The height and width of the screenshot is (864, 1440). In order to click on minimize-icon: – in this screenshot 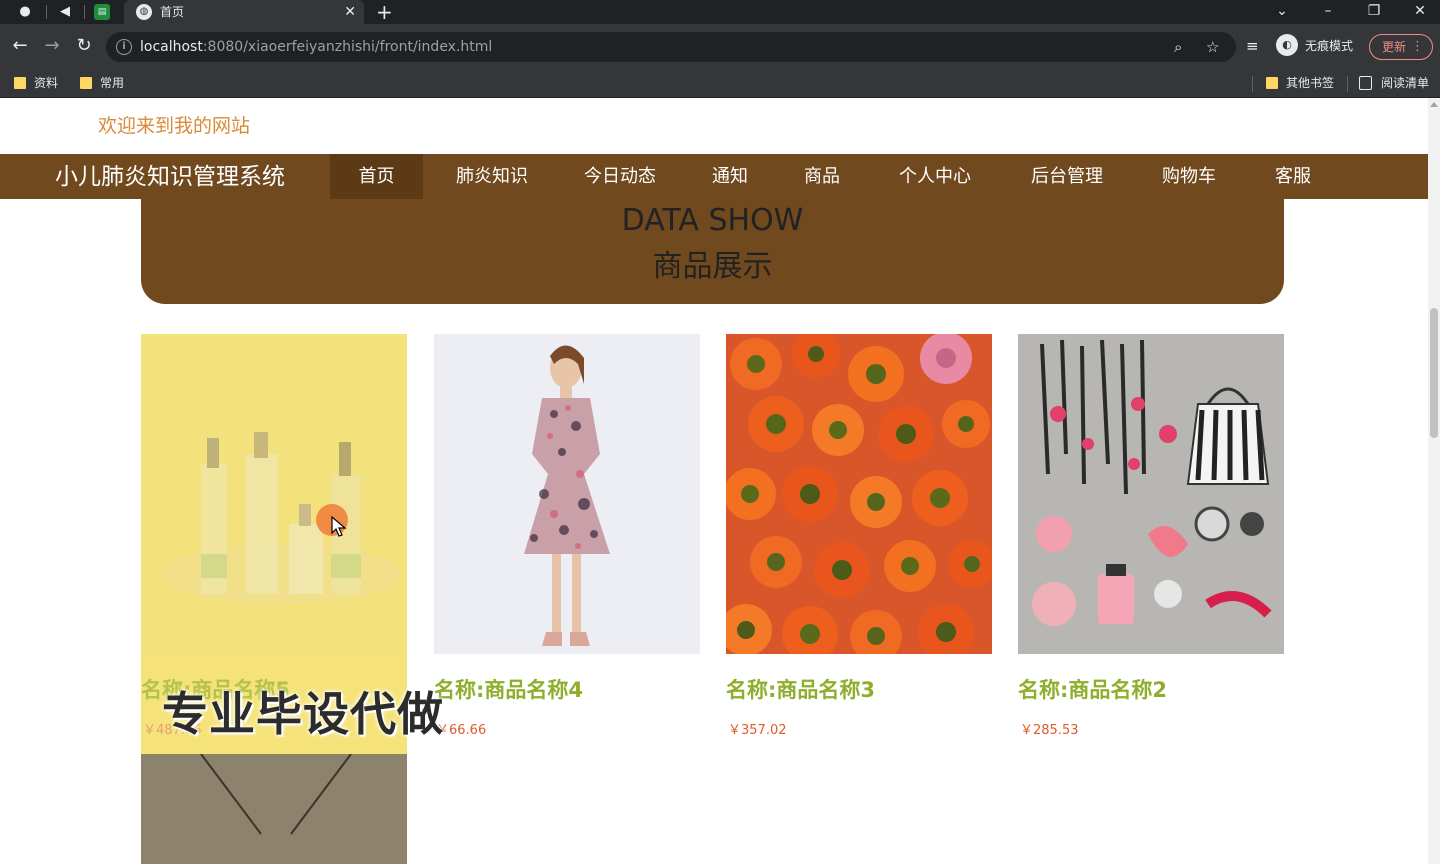, I will do `click(1328, 11)`.